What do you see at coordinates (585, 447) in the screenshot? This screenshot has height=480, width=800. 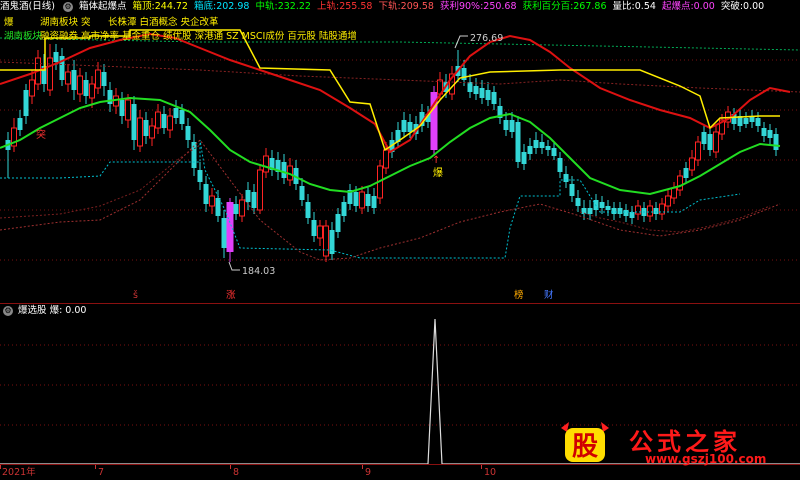 I see `watermark-logo-char: 股` at bounding box center [585, 447].